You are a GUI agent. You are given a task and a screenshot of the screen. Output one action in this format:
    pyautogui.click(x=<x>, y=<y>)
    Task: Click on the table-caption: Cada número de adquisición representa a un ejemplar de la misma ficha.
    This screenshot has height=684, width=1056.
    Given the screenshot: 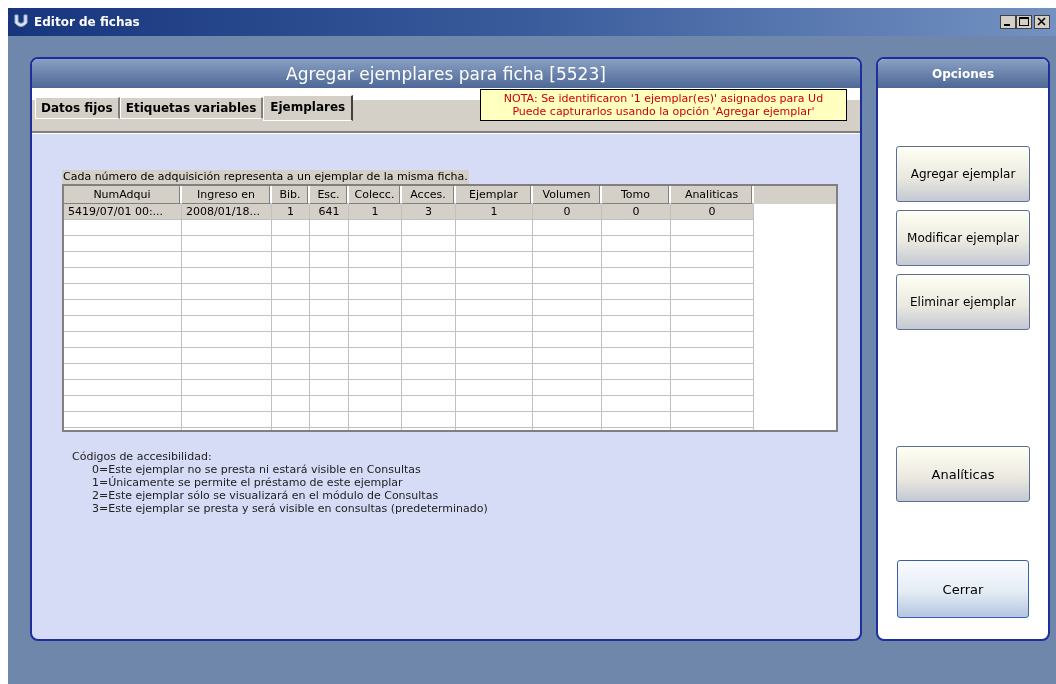 What is the action you would take?
    pyautogui.click(x=265, y=177)
    